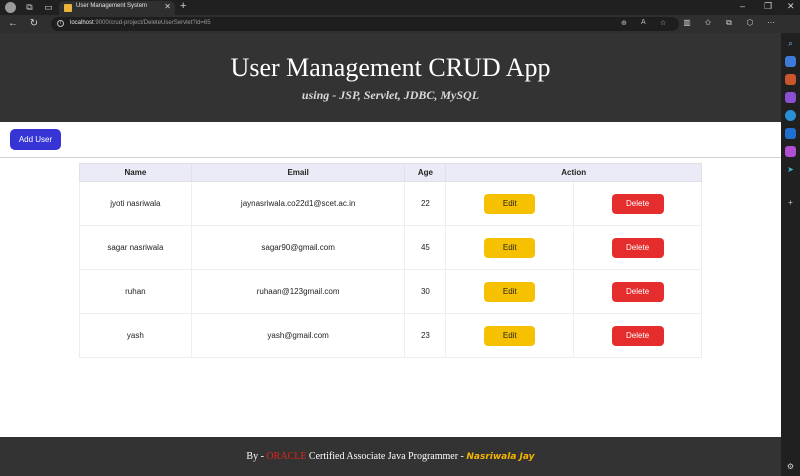  What do you see at coordinates (790, 133) in the screenshot?
I see `outlook-icon` at bounding box center [790, 133].